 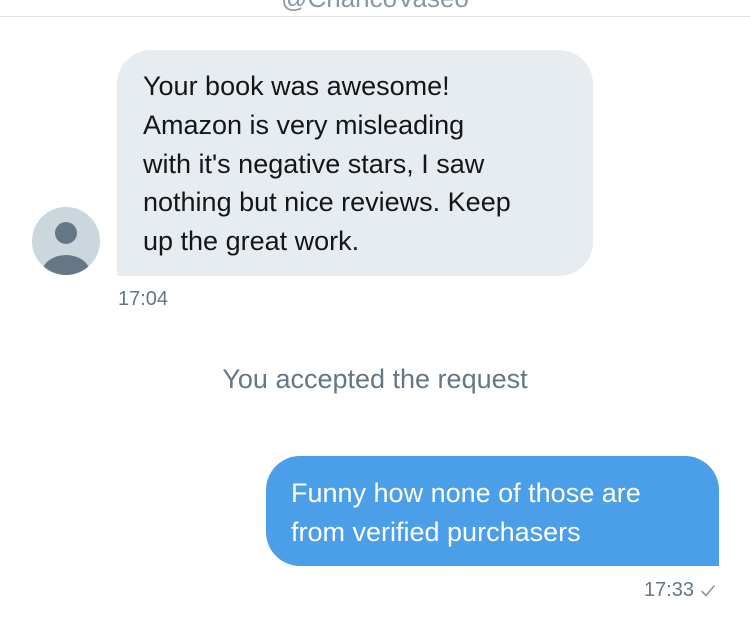 What do you see at coordinates (143, 299) in the screenshot?
I see `incoming-message-timestamp: 17:04` at bounding box center [143, 299].